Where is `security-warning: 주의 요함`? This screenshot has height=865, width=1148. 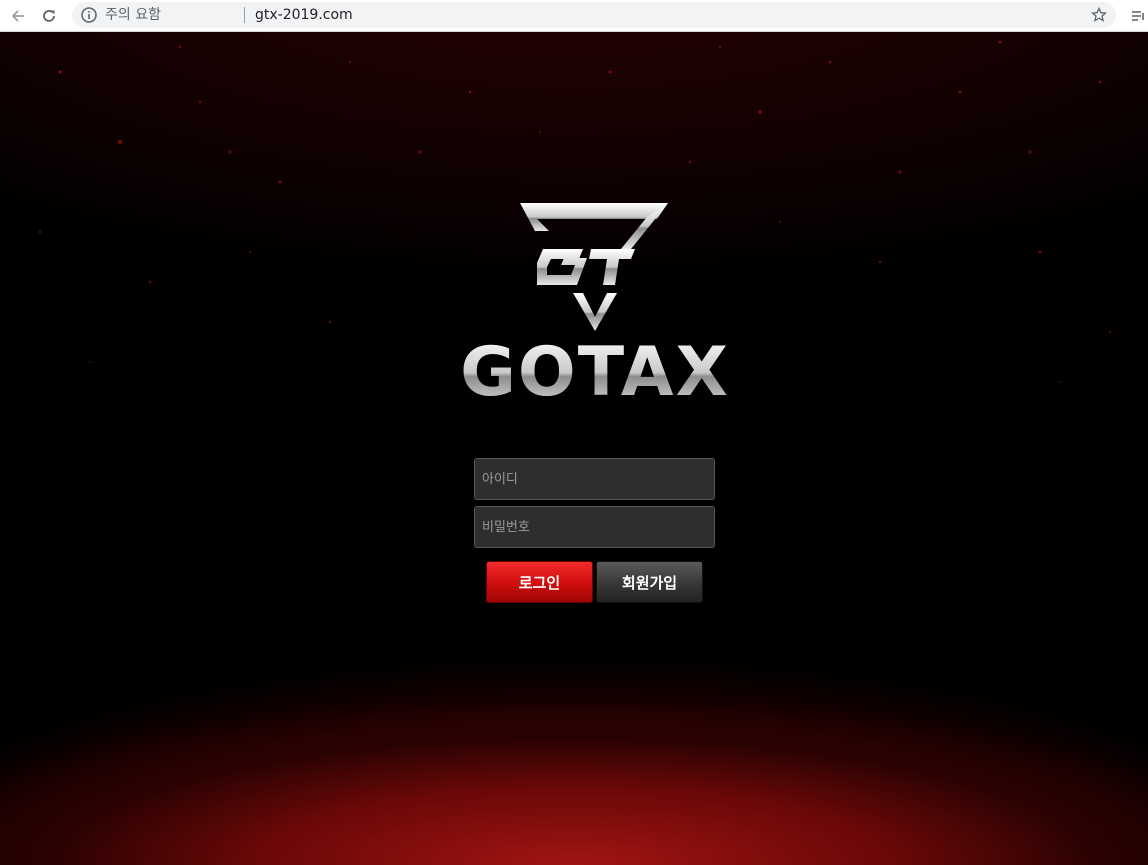
security-warning: 주의 요함 is located at coordinates (133, 15).